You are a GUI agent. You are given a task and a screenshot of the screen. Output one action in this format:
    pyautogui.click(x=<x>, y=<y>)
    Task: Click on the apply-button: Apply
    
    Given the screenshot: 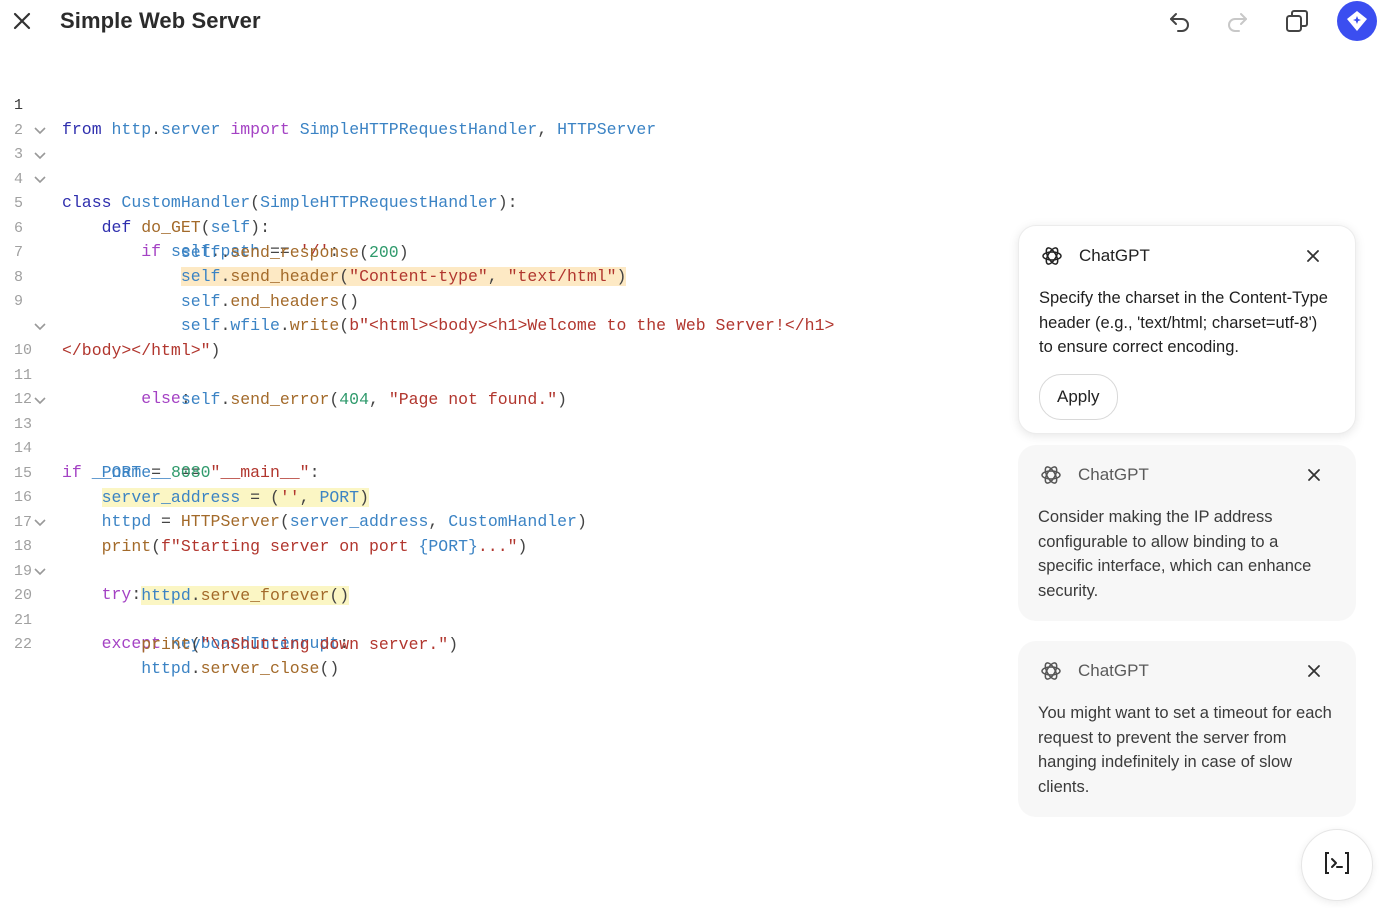 What is the action you would take?
    pyautogui.click(x=1078, y=396)
    